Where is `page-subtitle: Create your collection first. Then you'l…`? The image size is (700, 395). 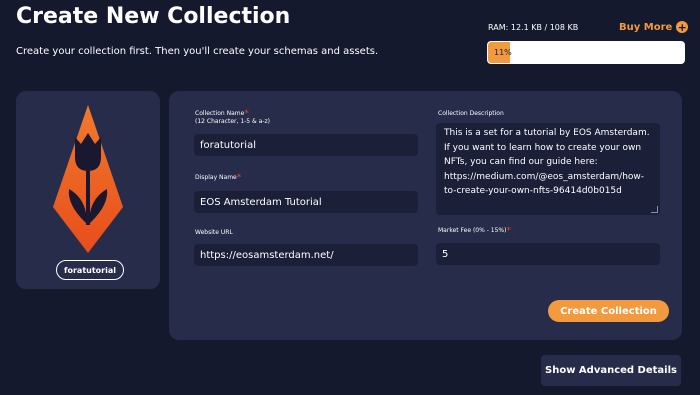 page-subtitle: Create your collection first. Then you'l… is located at coordinates (197, 51).